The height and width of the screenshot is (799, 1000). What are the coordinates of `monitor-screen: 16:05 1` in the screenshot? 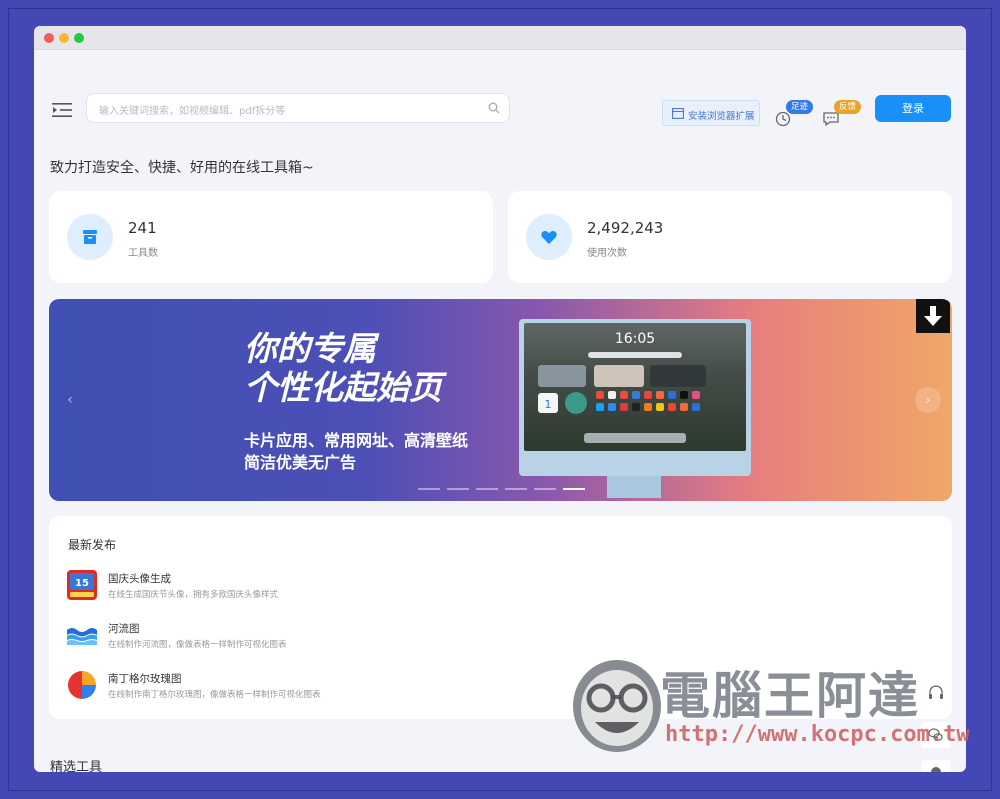 It's located at (635, 387).